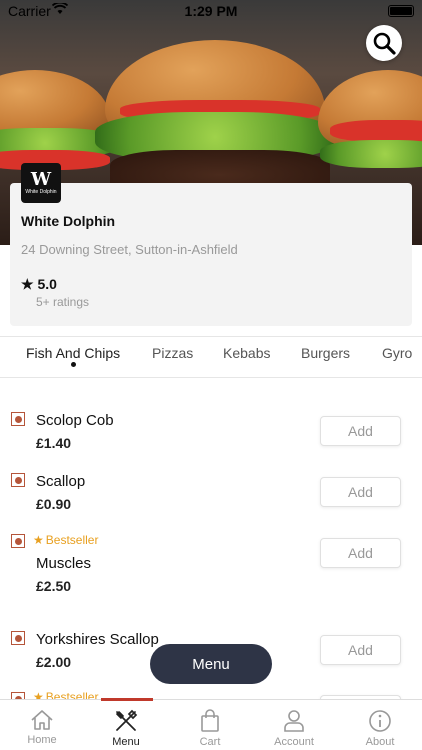  Describe the element at coordinates (172, 353) in the screenshot. I see `tab-pizzas: Pizzas` at that location.